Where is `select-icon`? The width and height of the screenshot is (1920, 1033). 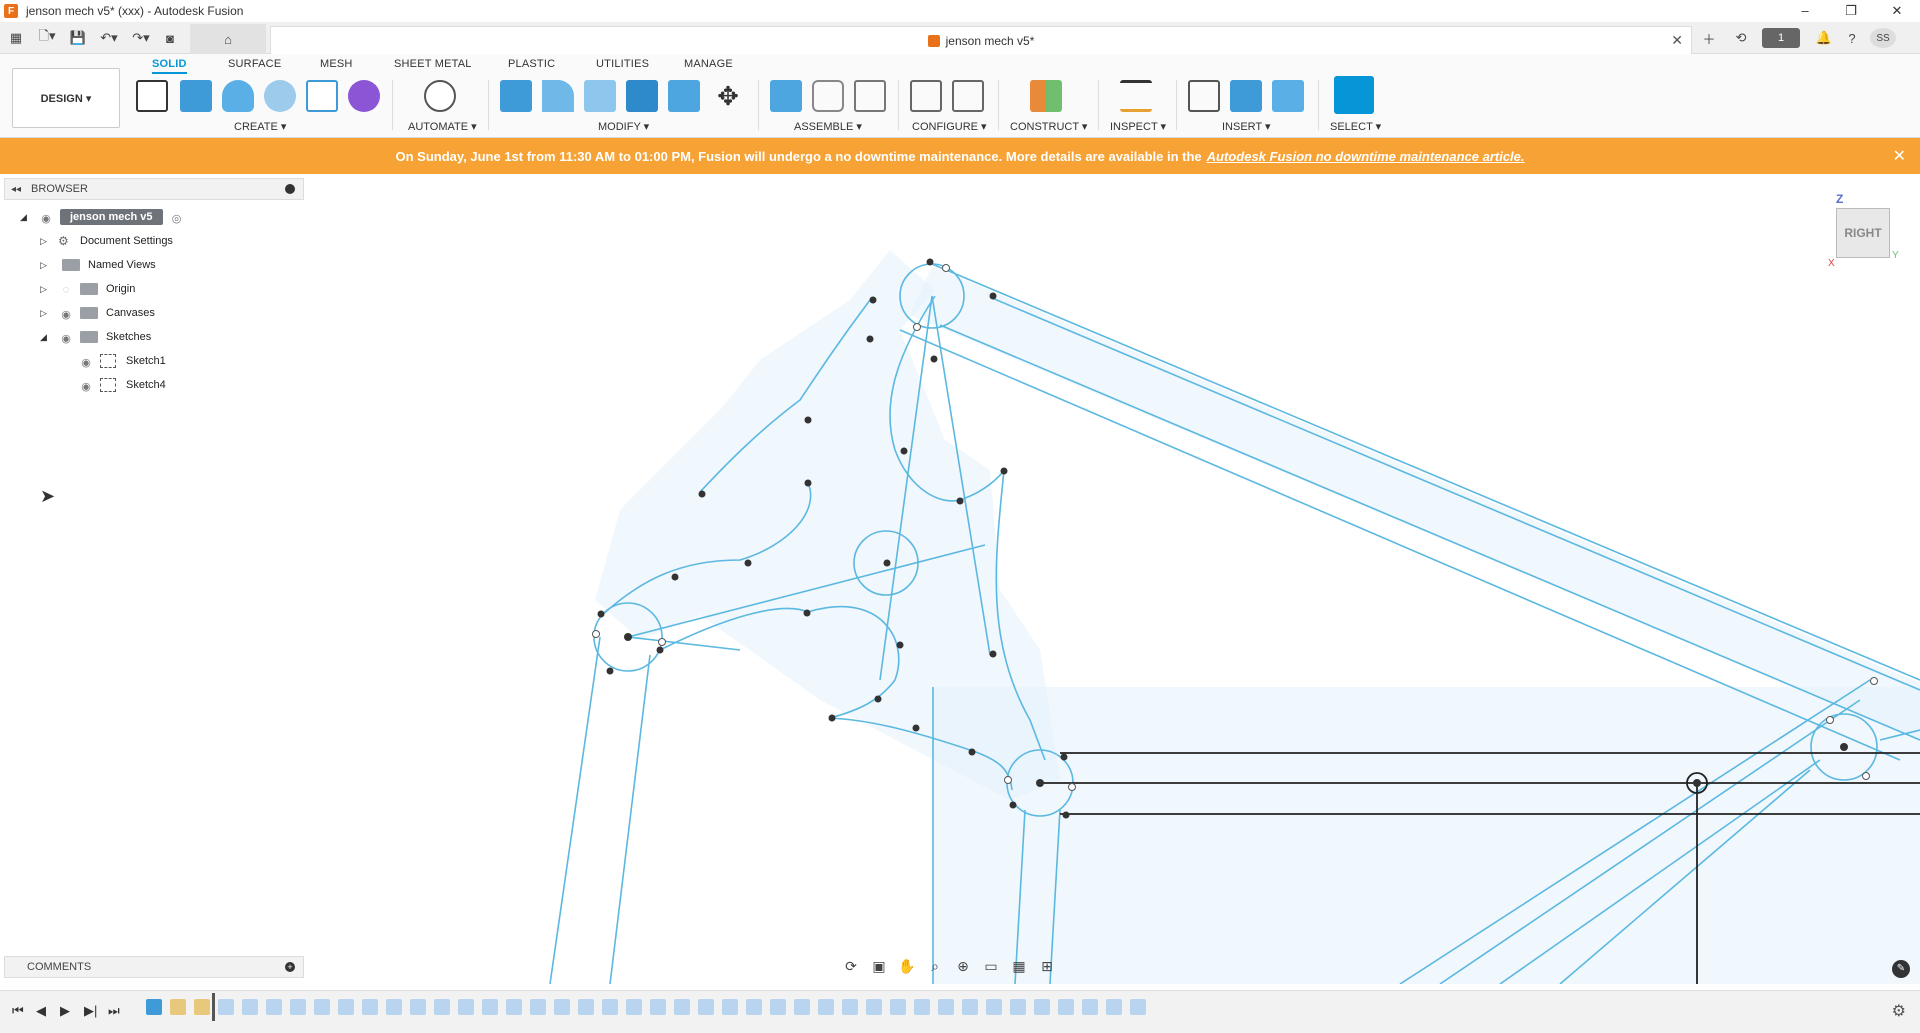 select-icon is located at coordinates (1354, 95).